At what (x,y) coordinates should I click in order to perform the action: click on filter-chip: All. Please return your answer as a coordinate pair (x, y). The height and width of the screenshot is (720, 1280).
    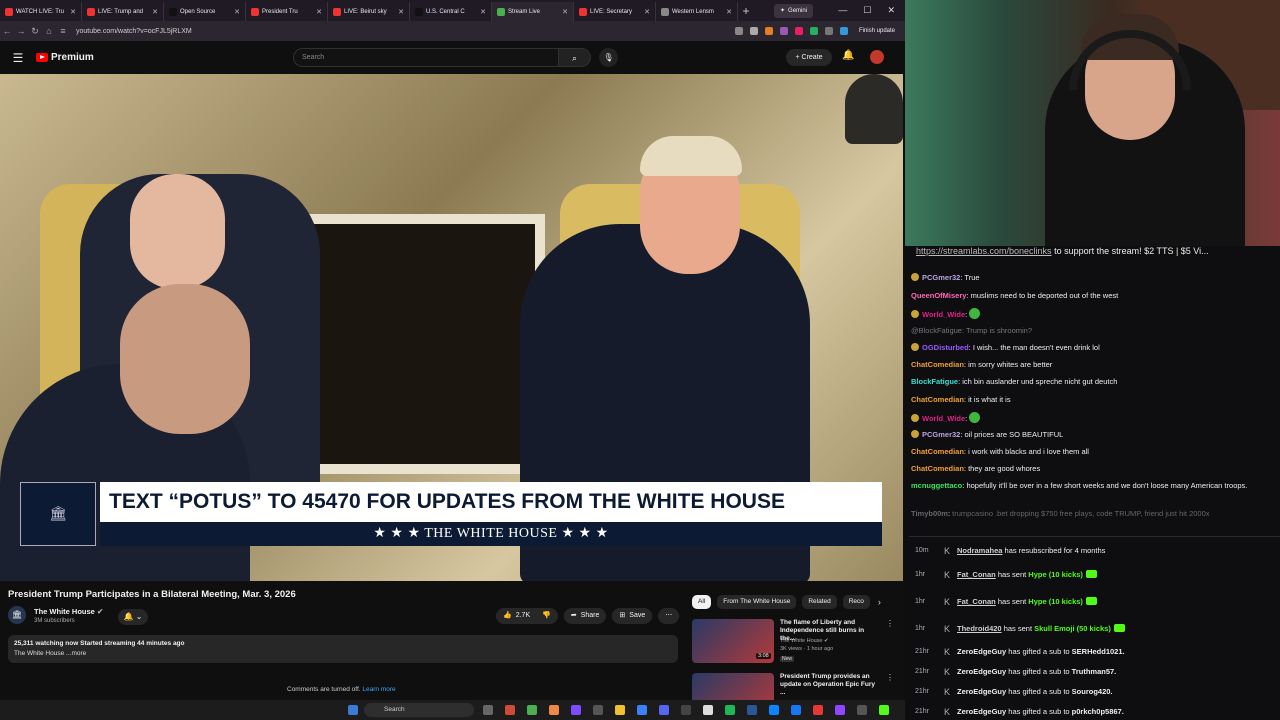
    Looking at the image, I should click on (702, 602).